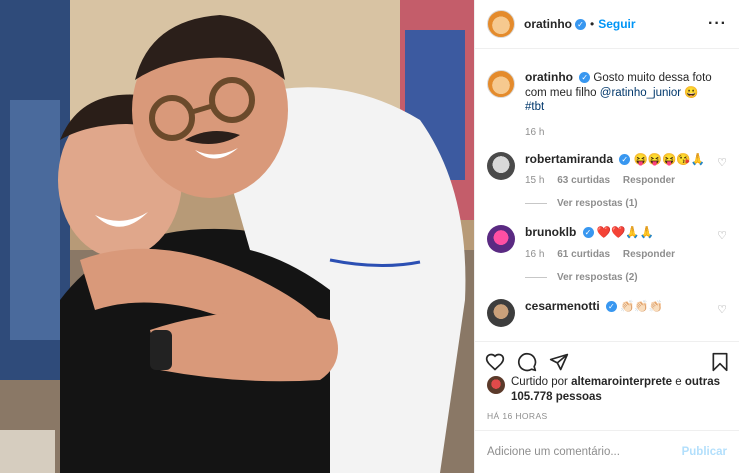  Describe the element at coordinates (501, 24) in the screenshot. I see `author-avatar` at that location.